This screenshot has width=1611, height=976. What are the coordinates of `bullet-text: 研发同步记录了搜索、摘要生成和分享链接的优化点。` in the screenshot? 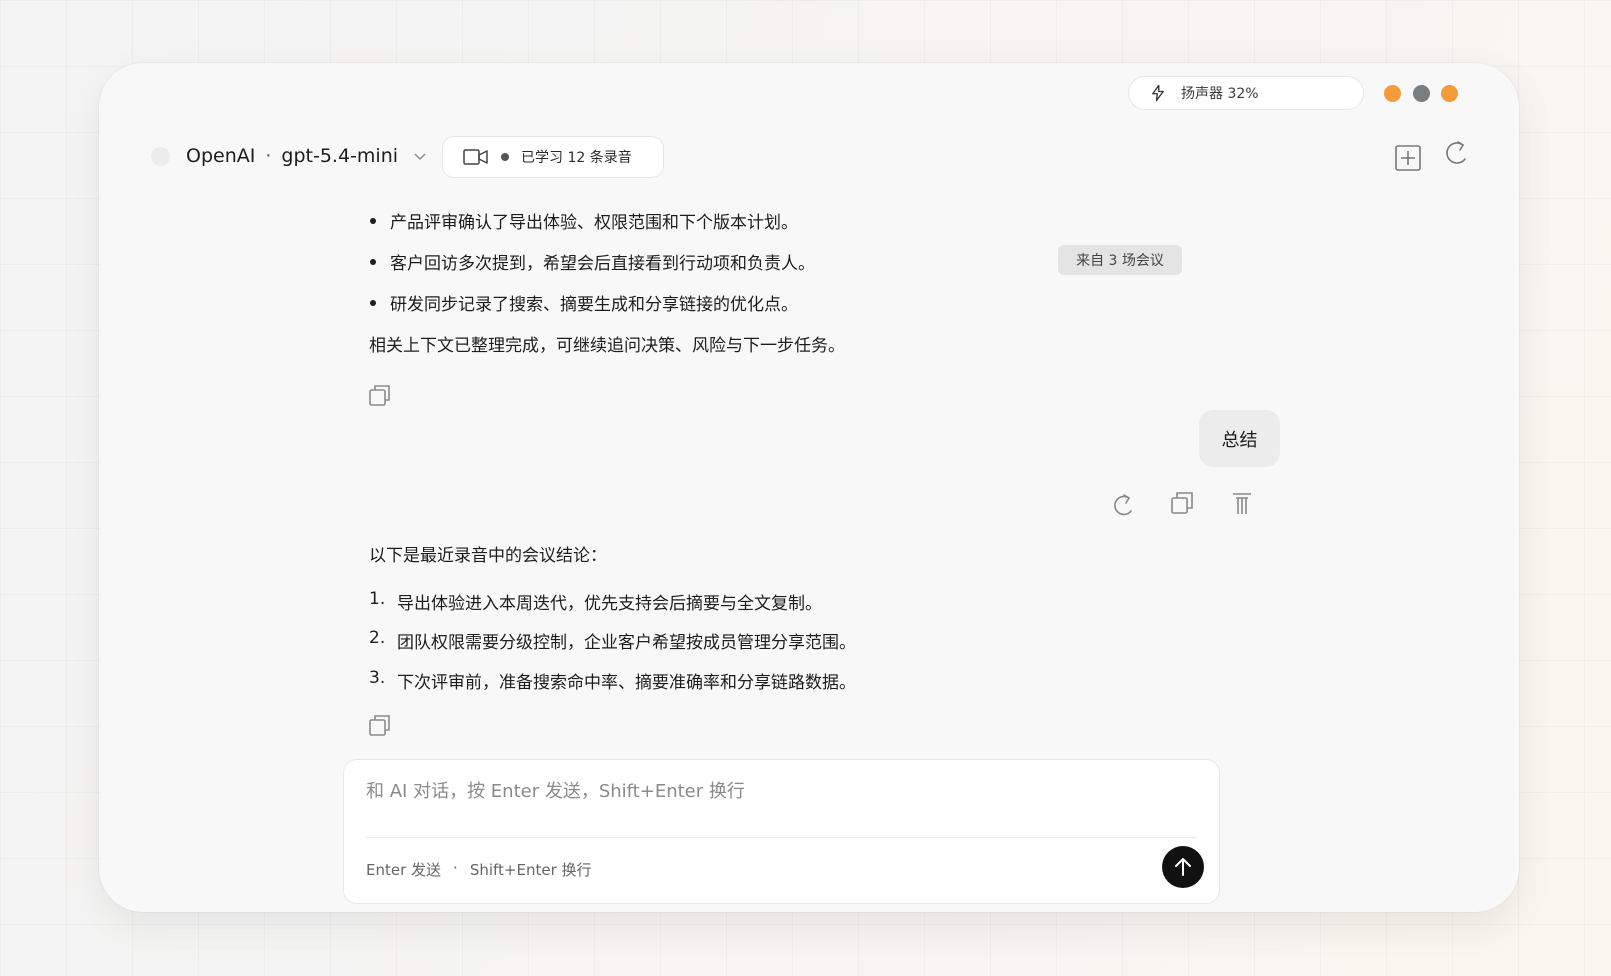 It's located at (594, 305).